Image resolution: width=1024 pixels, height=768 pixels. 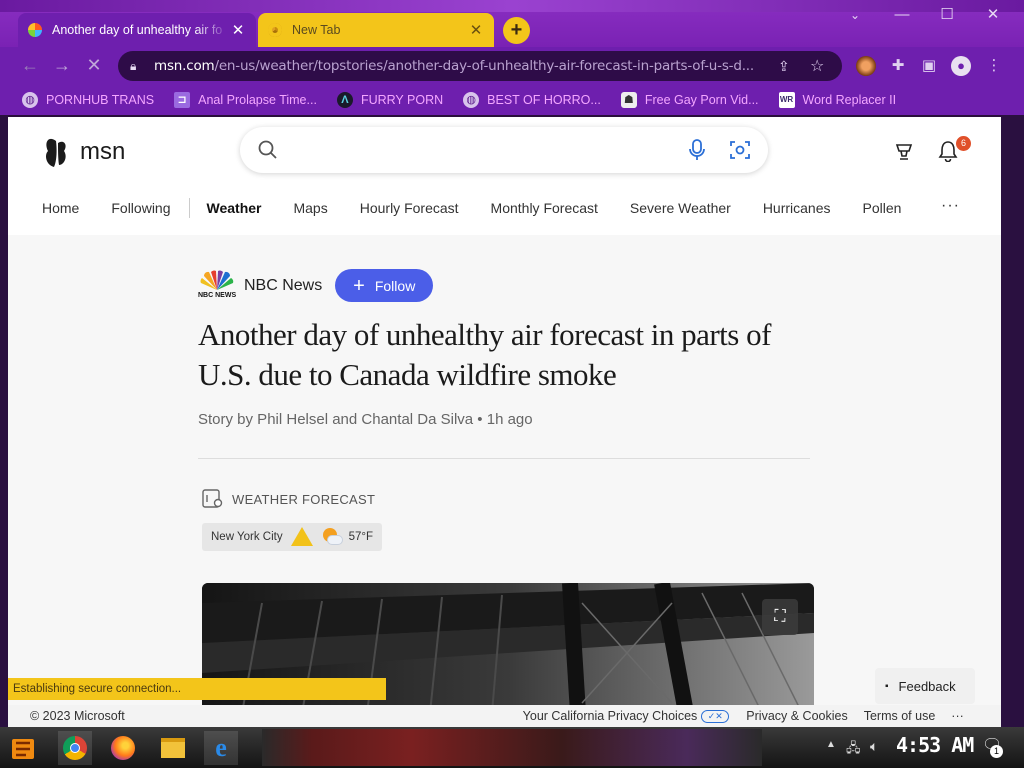 I want to click on weather-forecast-label: WEATHER FORECAST, so click(x=288, y=499).